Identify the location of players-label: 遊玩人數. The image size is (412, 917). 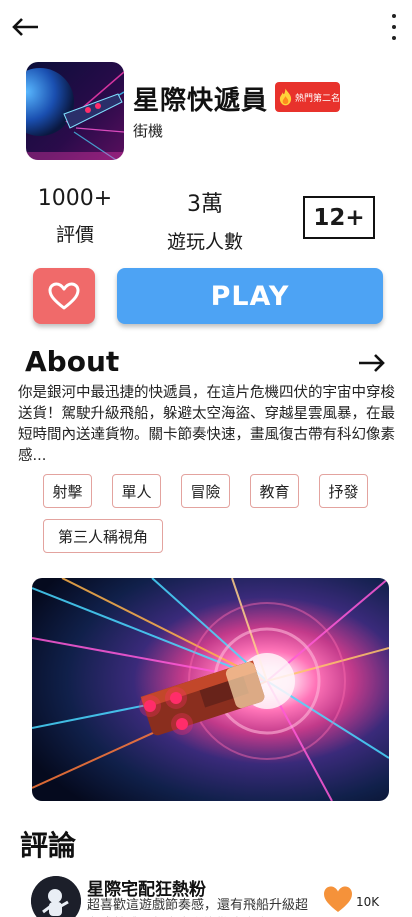
(204, 242).